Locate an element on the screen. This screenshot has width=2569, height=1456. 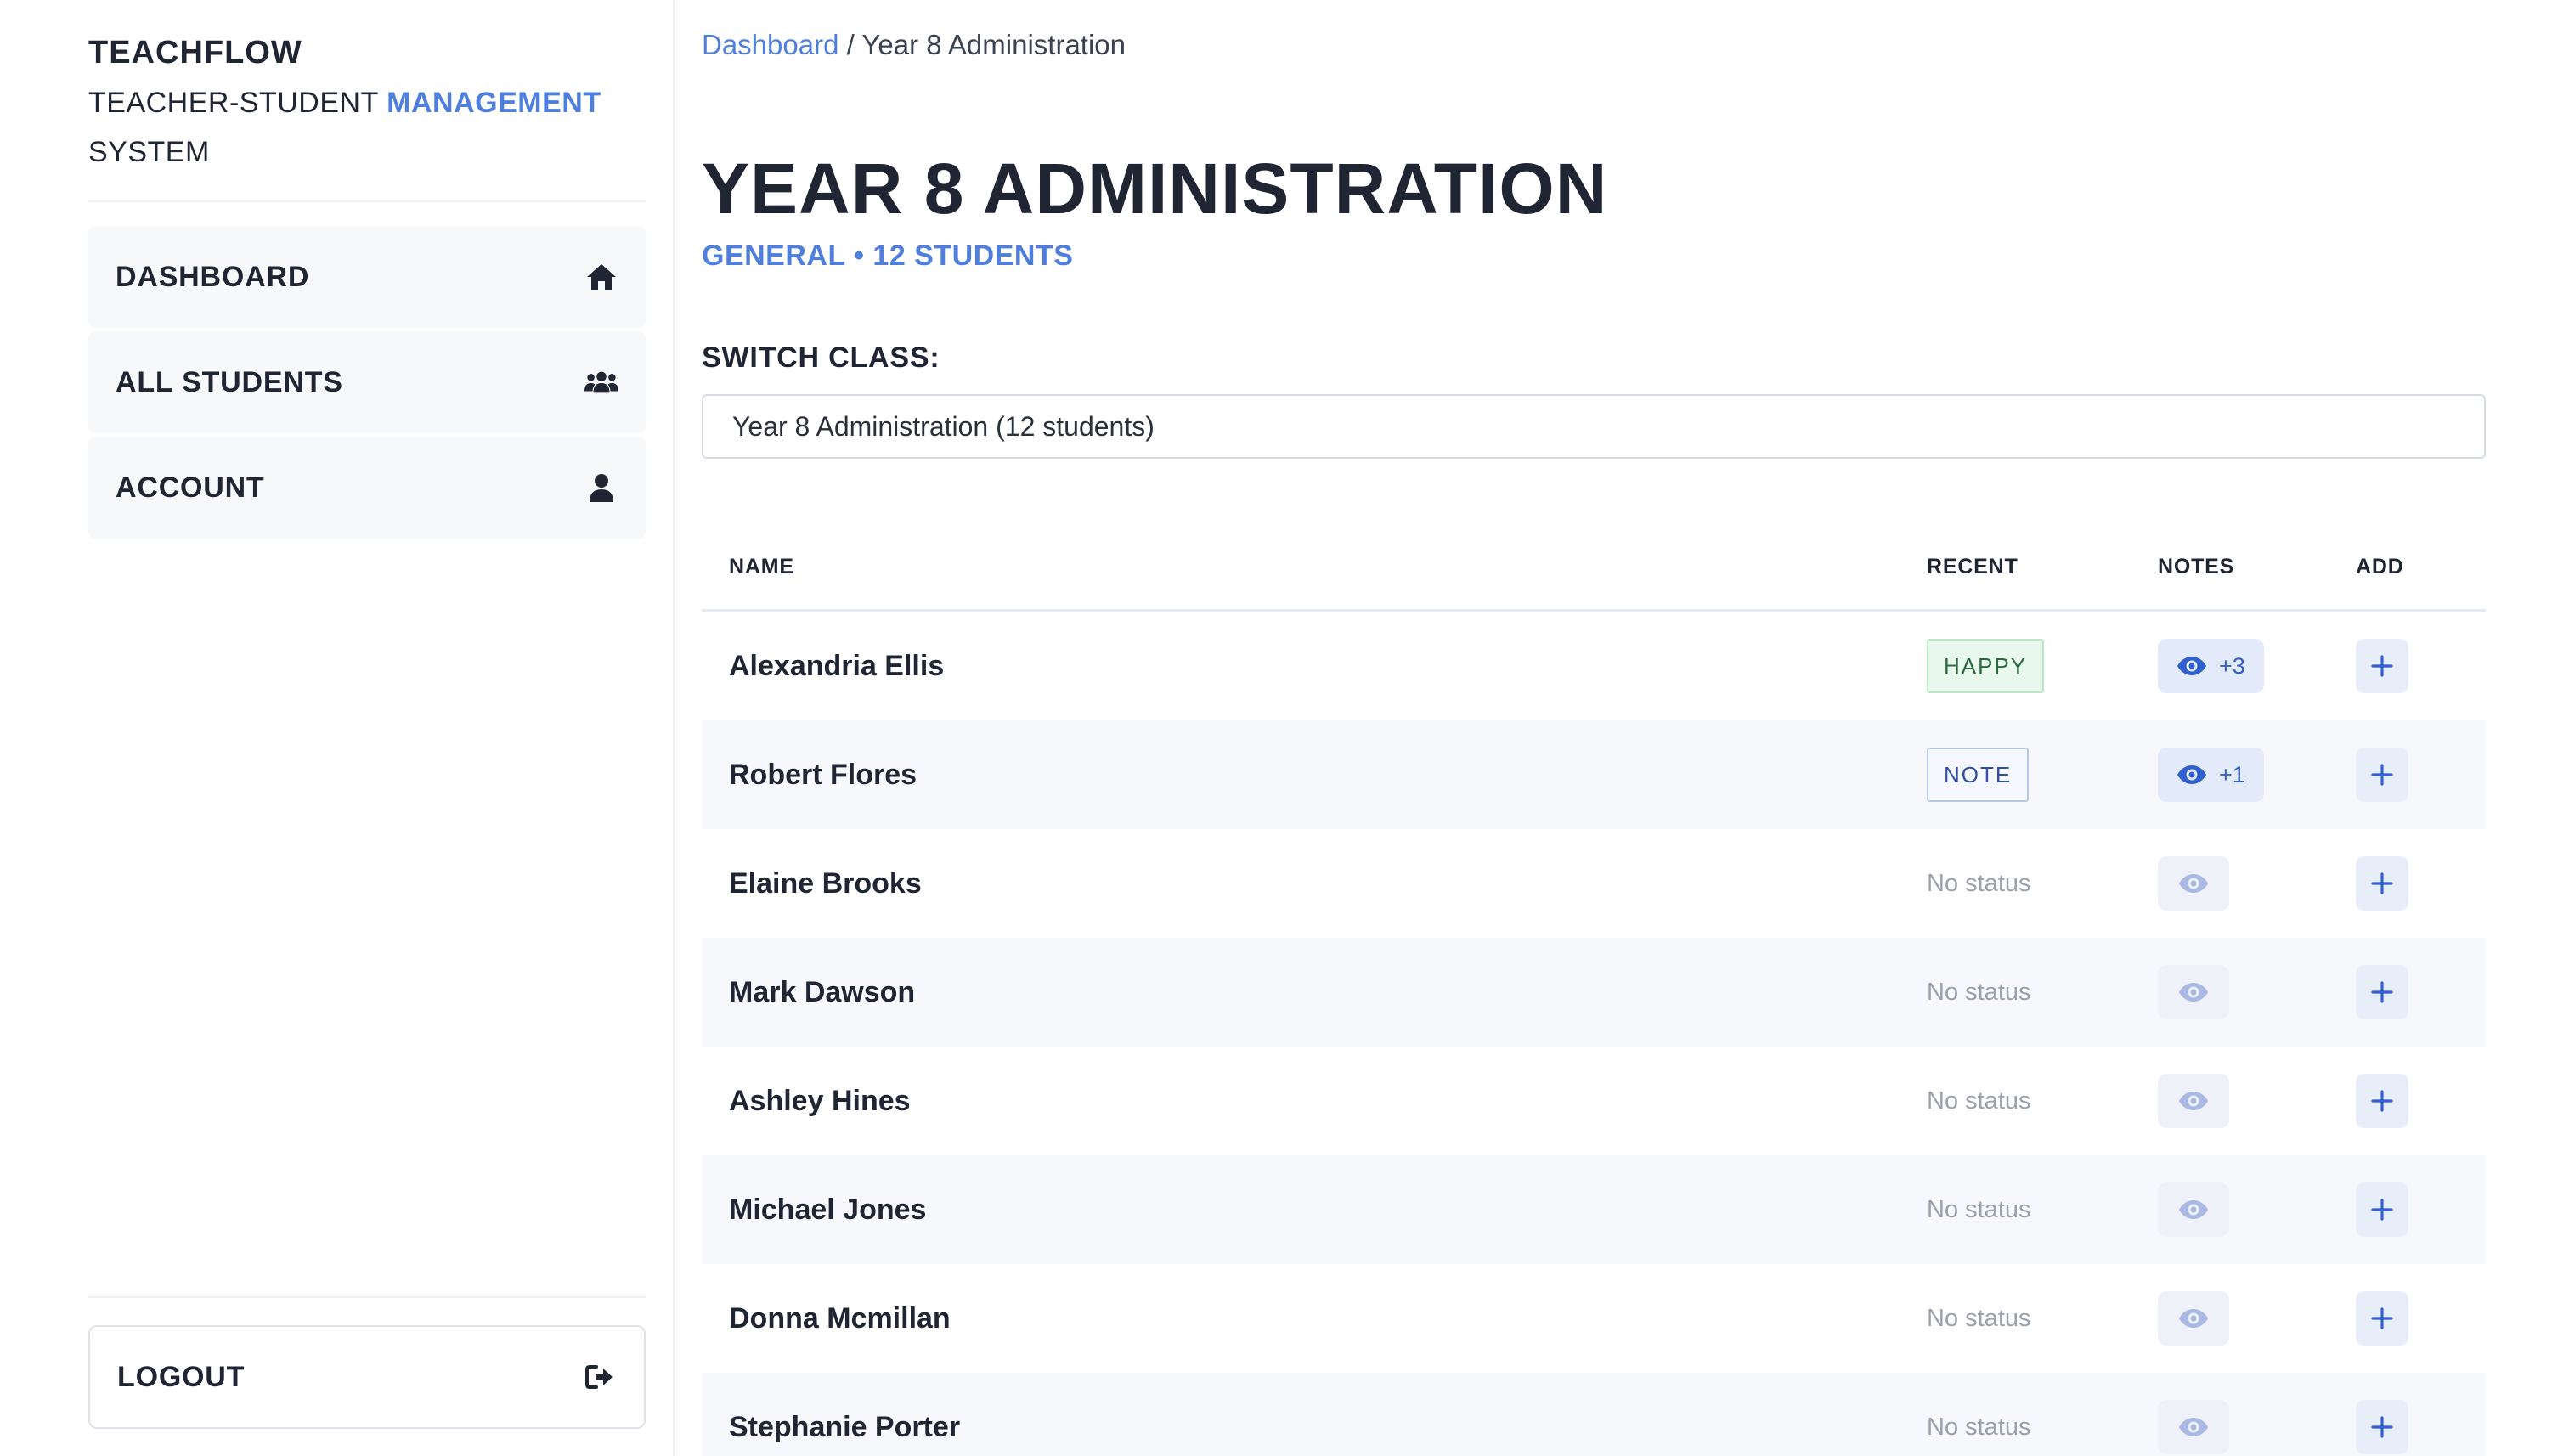
sidebar-item-all-students: ALL STUDENTS is located at coordinates (367, 382).